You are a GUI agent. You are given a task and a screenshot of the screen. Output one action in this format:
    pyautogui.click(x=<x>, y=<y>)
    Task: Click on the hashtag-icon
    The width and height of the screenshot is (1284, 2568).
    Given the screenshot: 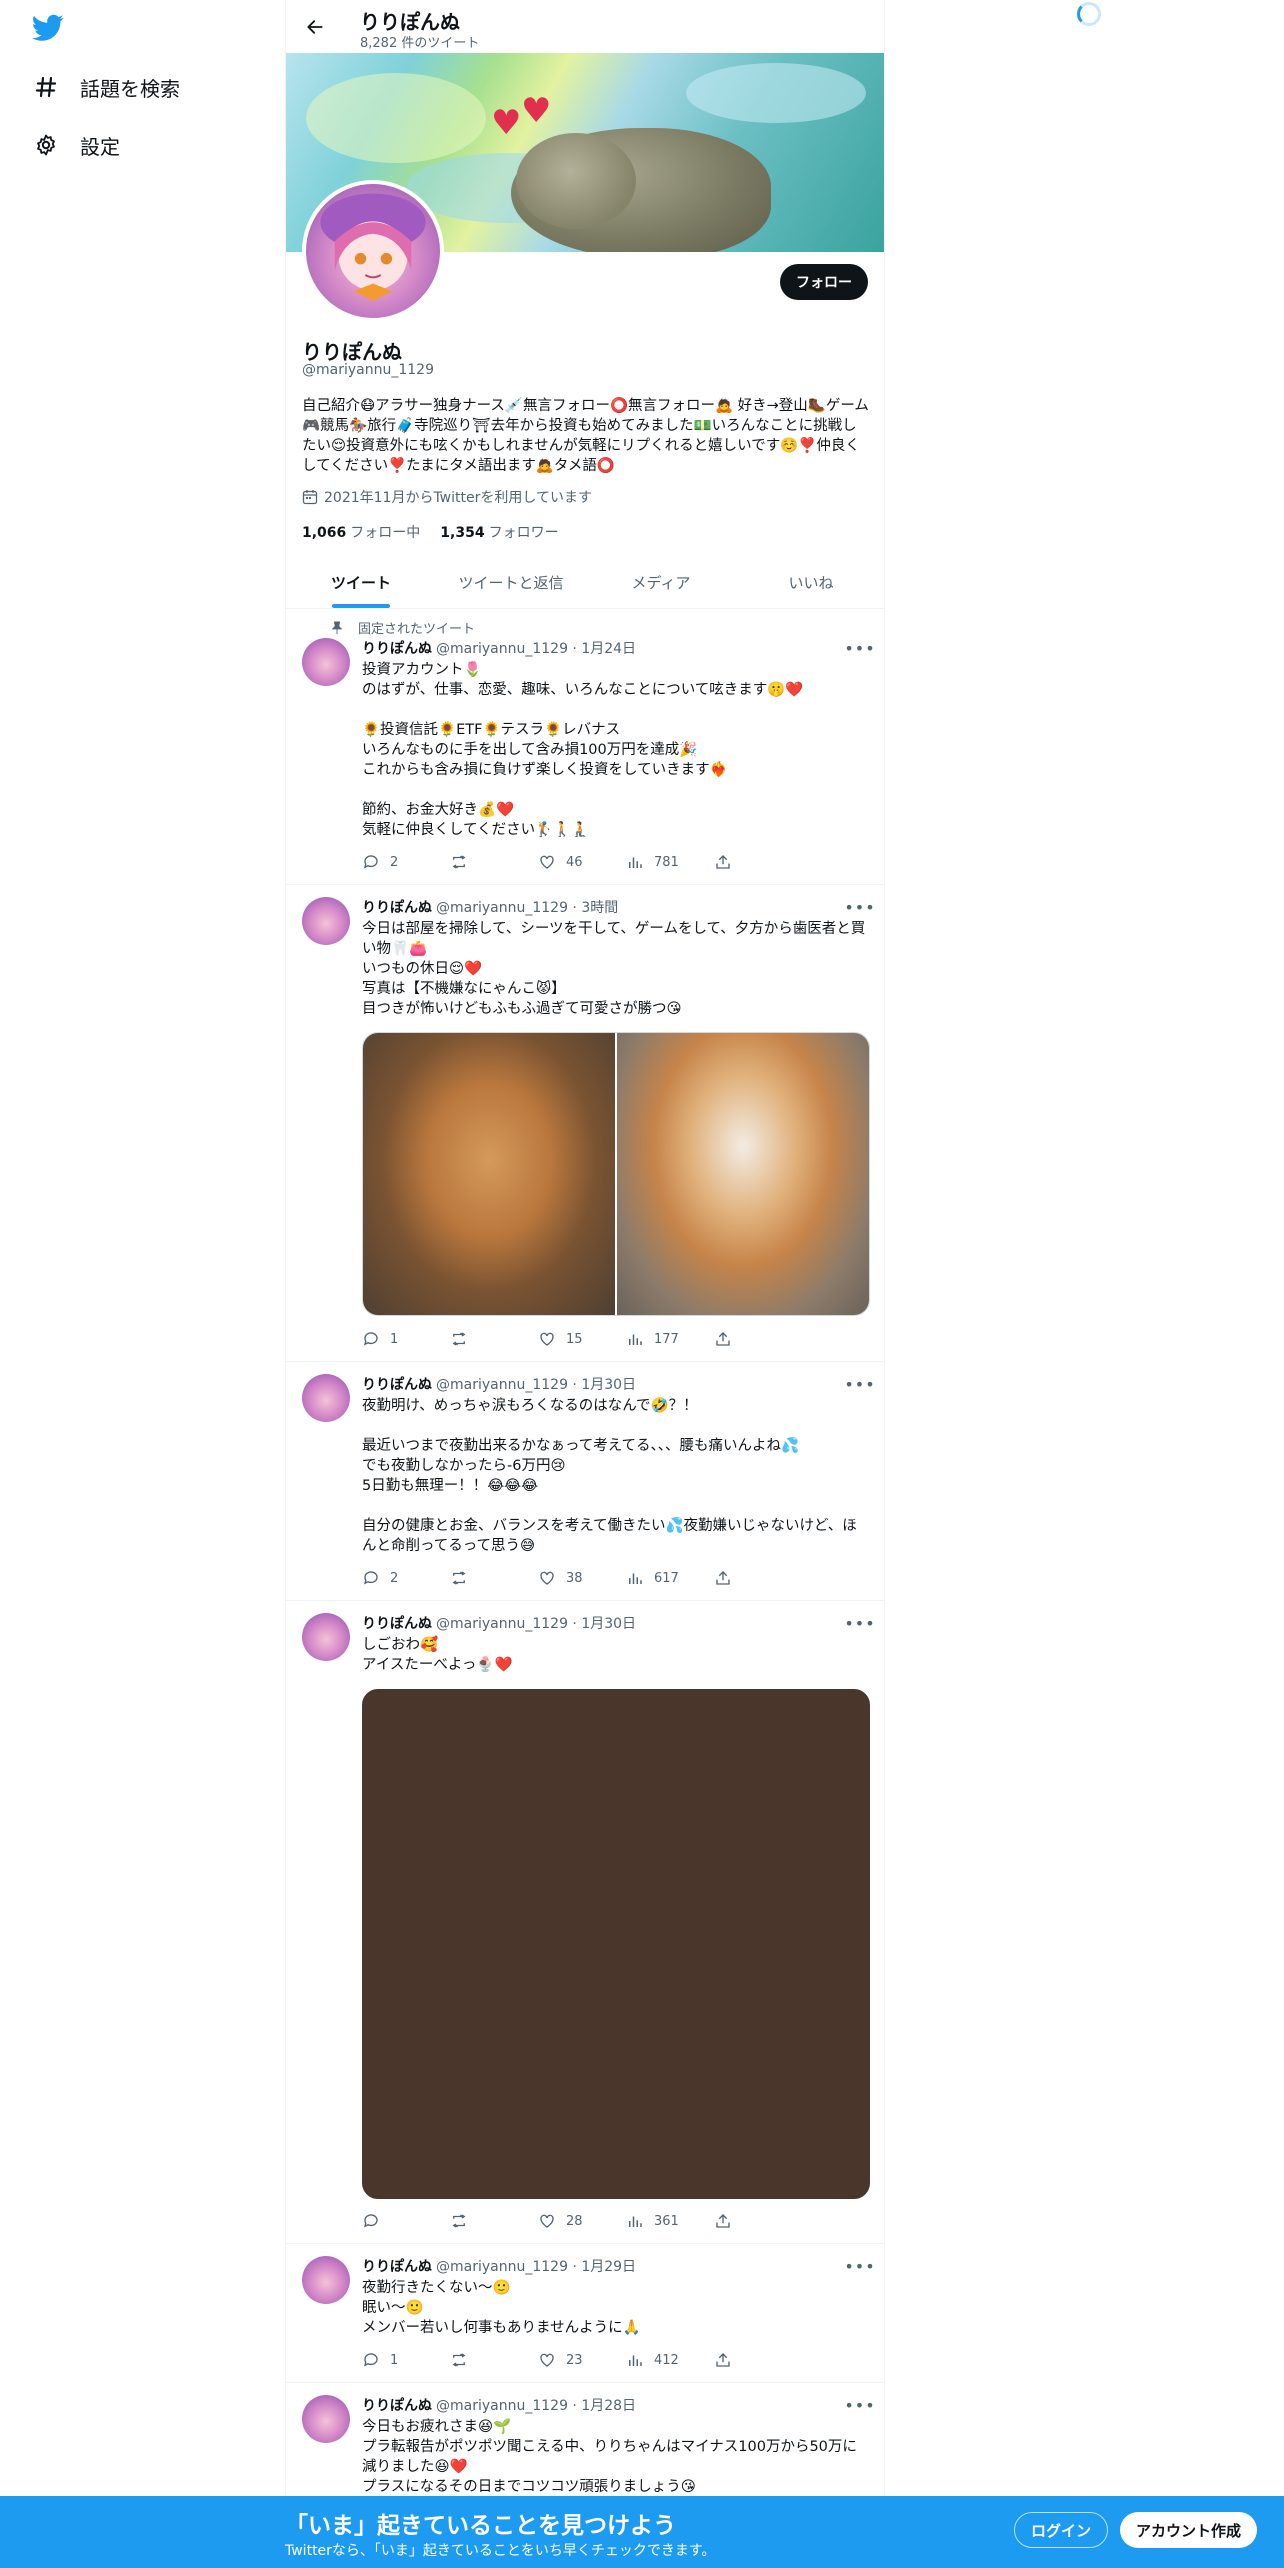 What is the action you would take?
    pyautogui.click(x=46, y=87)
    